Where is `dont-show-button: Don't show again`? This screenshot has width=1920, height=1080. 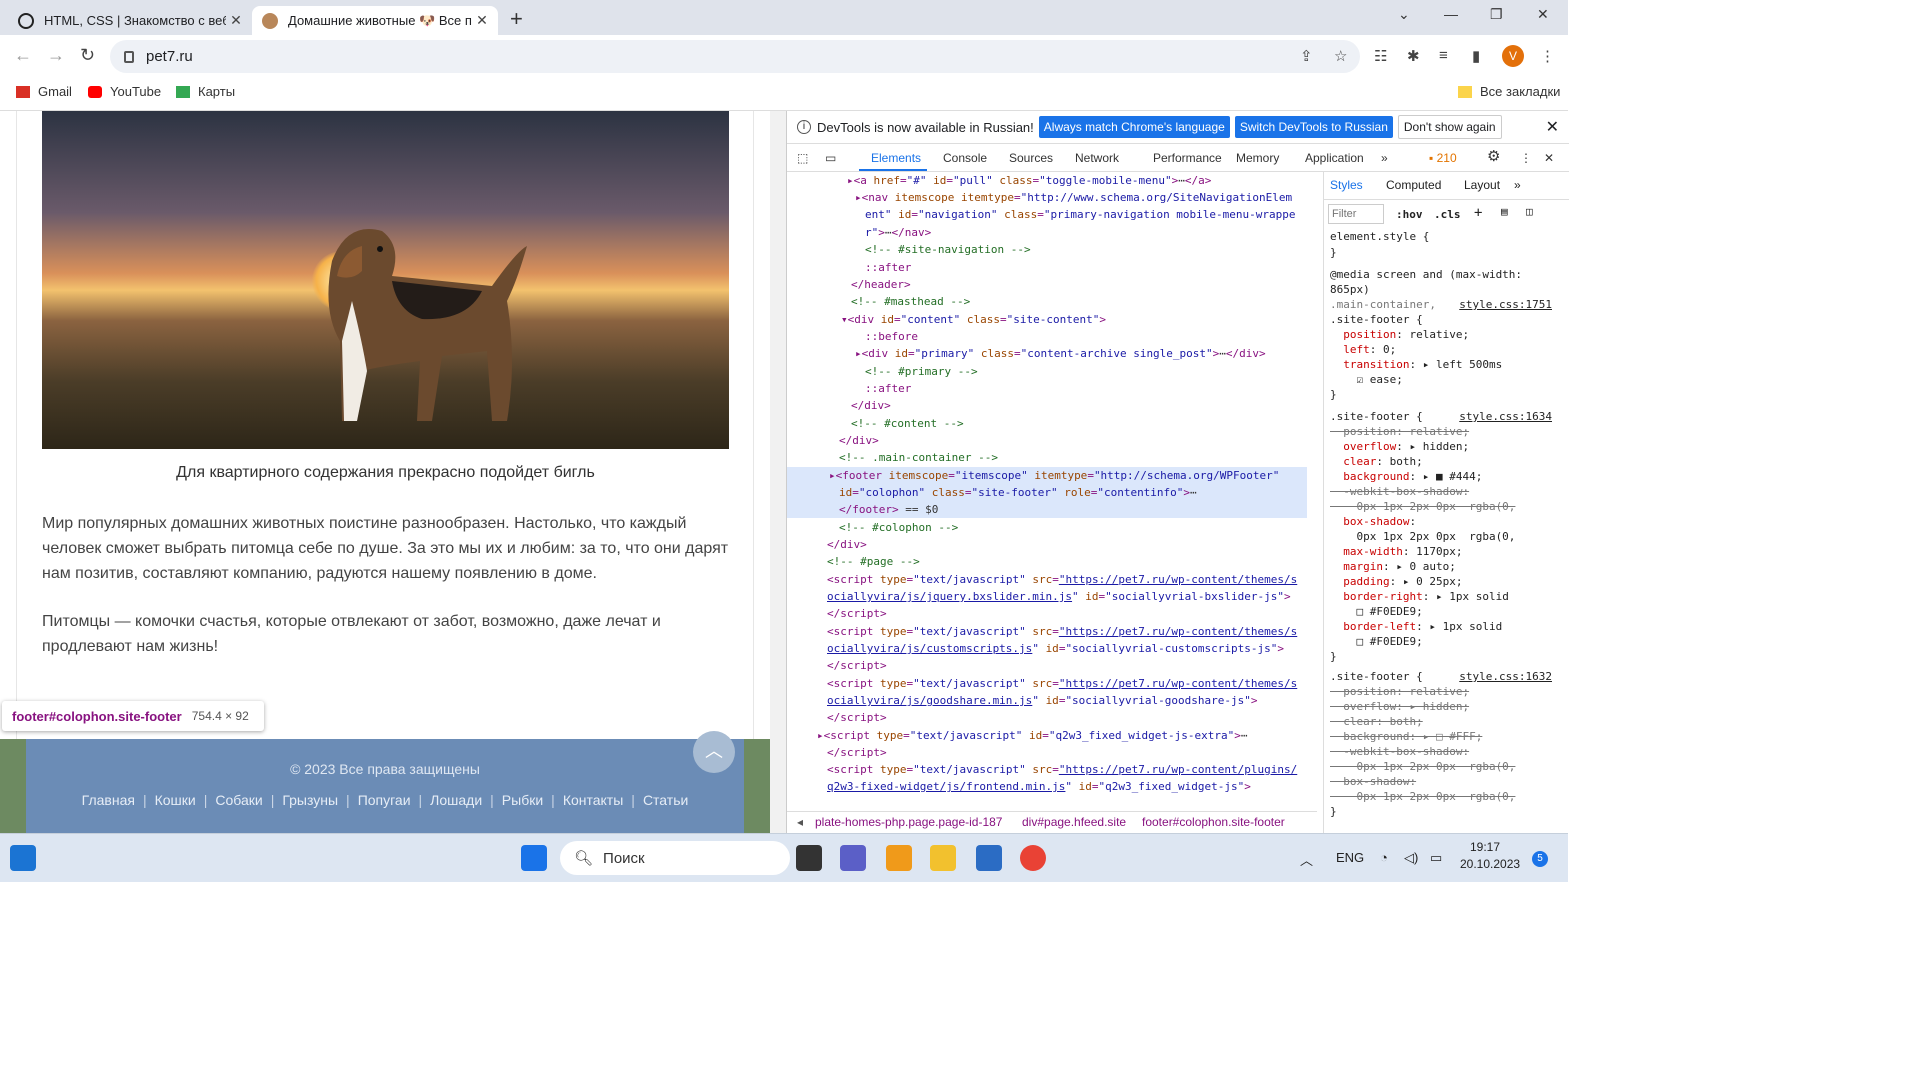 dont-show-button: Don't show again is located at coordinates (1449, 127).